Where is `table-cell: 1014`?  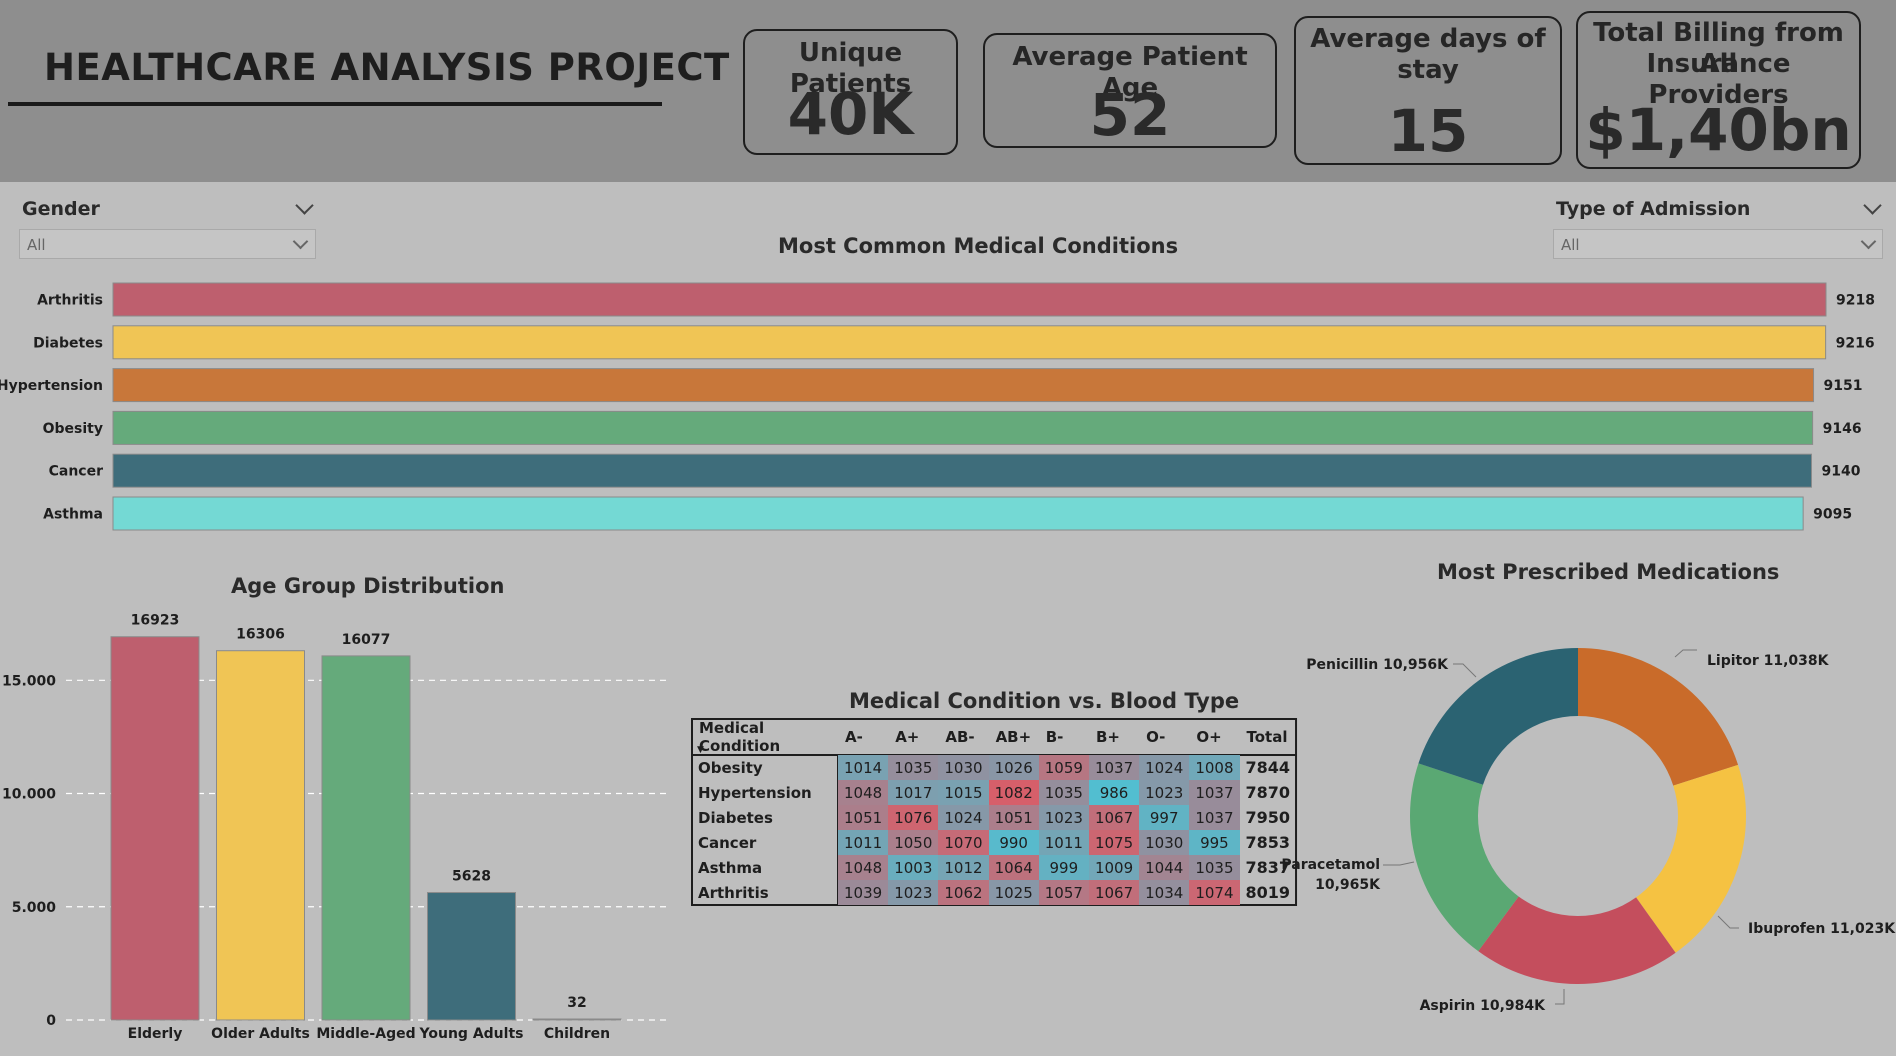
table-cell: 1014 is located at coordinates (863, 767).